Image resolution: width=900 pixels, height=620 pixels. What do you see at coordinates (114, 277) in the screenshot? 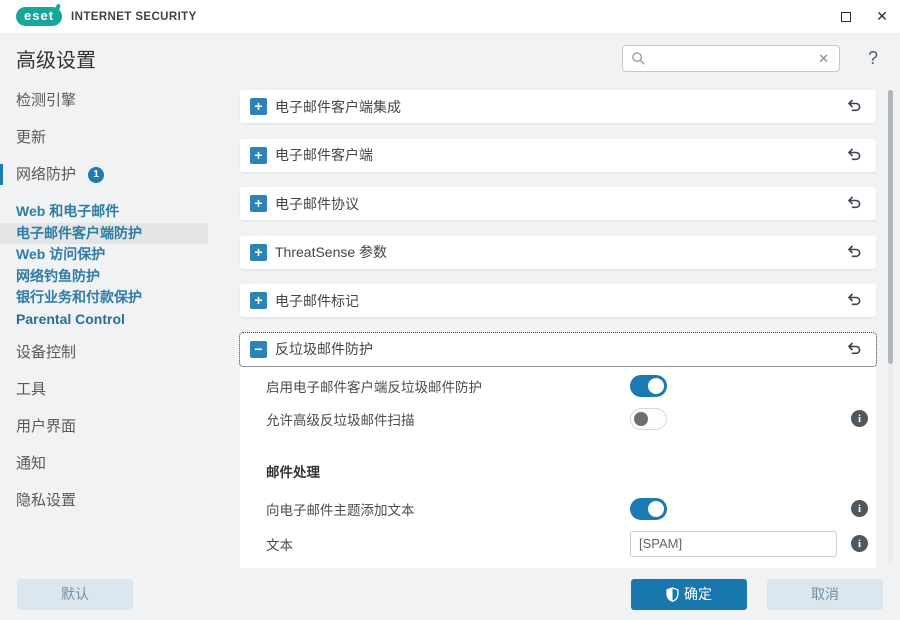
I see `sidebar-item-antiphishing: 网络钓鱼防护` at bounding box center [114, 277].